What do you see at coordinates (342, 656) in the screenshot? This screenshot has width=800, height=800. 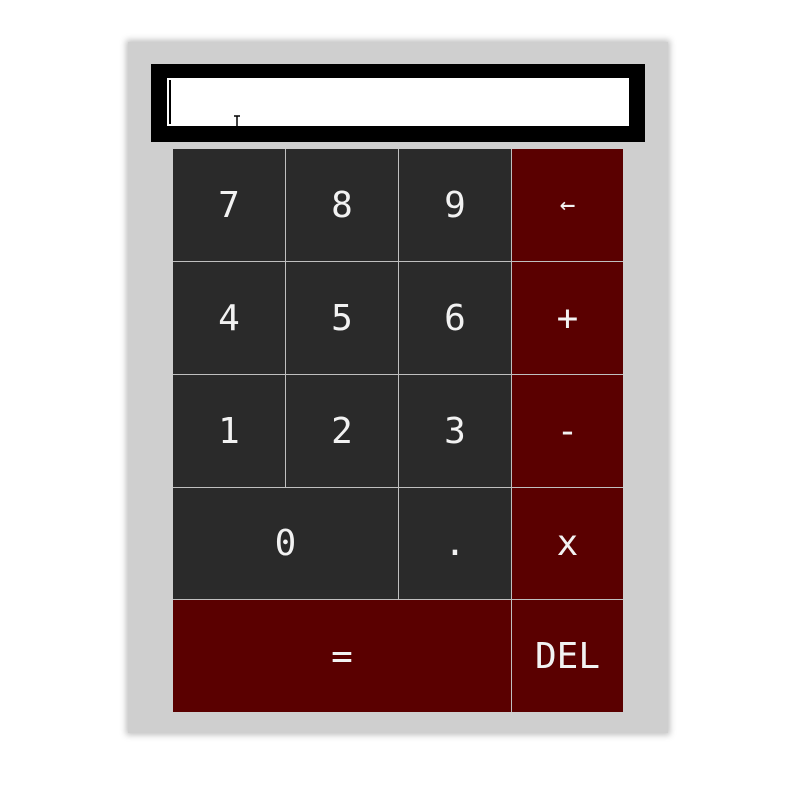 I see `equals-key: =` at bounding box center [342, 656].